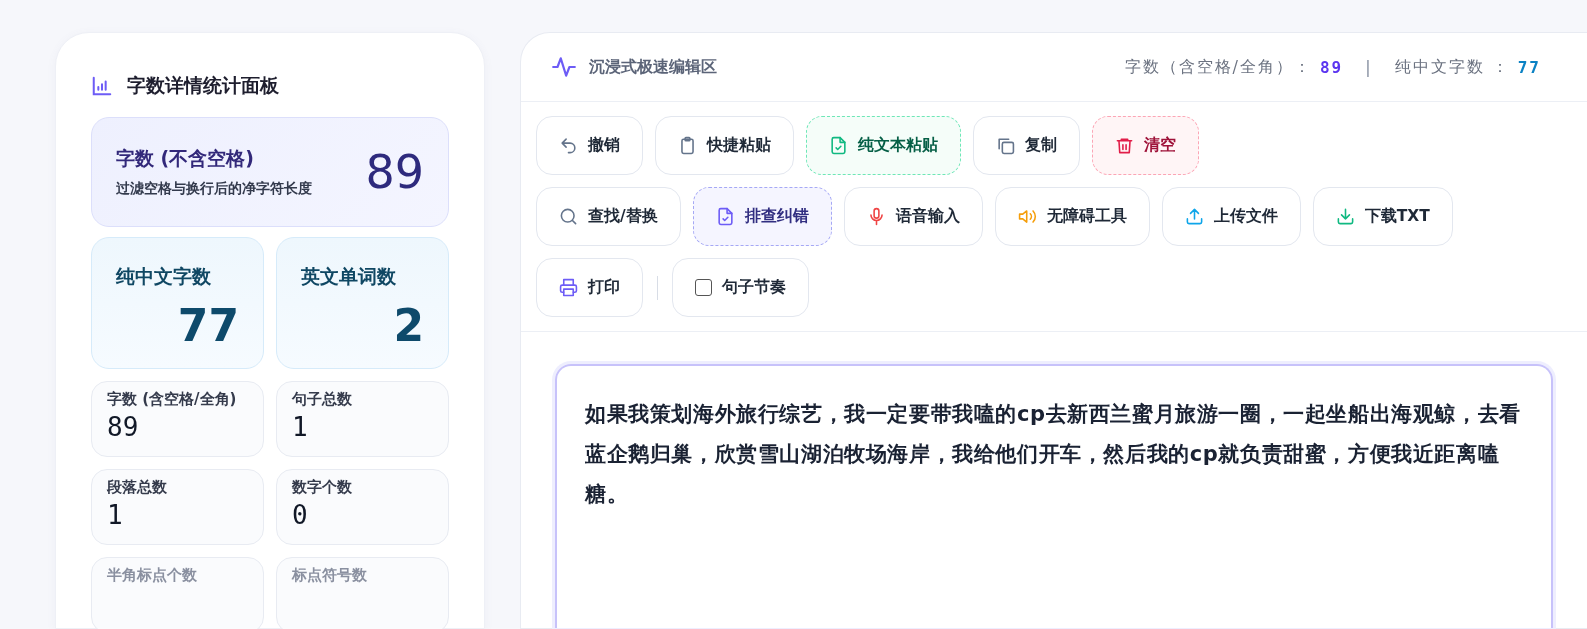  Describe the element at coordinates (185, 158) in the screenshot. I see `card-label: 字数 (不含空格)` at that location.